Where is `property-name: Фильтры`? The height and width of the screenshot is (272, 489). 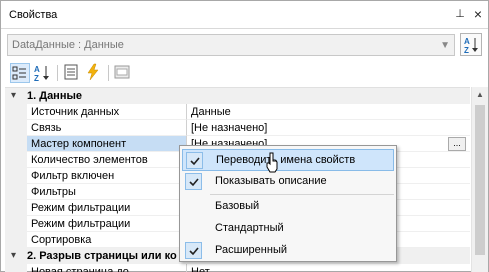 property-name: Фильтры is located at coordinates (107, 192).